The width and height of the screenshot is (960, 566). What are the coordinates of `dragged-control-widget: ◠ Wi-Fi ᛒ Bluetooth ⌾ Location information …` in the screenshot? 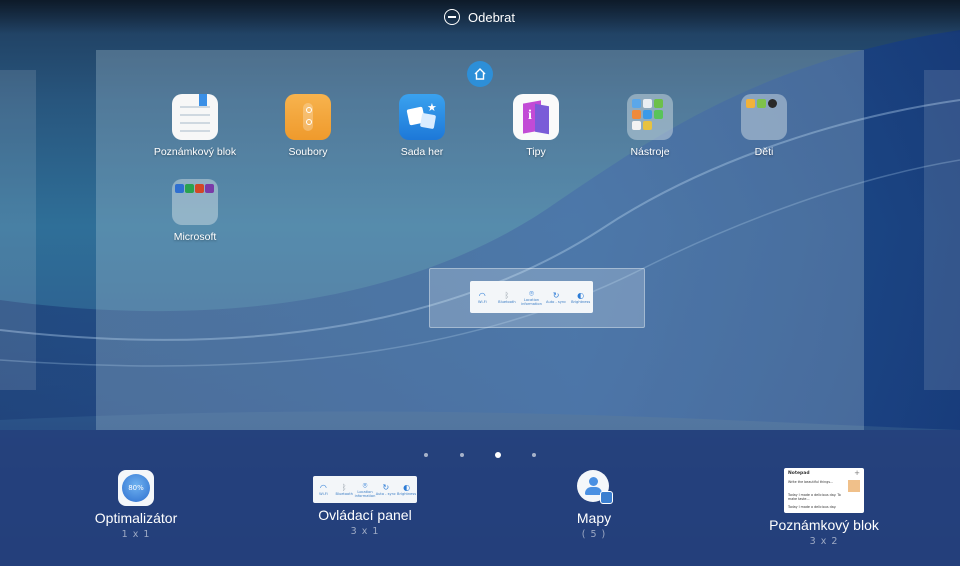 It's located at (531, 297).